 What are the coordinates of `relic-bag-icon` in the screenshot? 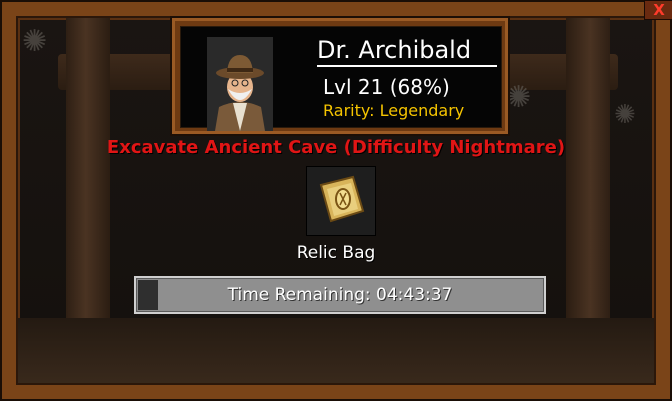 It's located at (341, 201).